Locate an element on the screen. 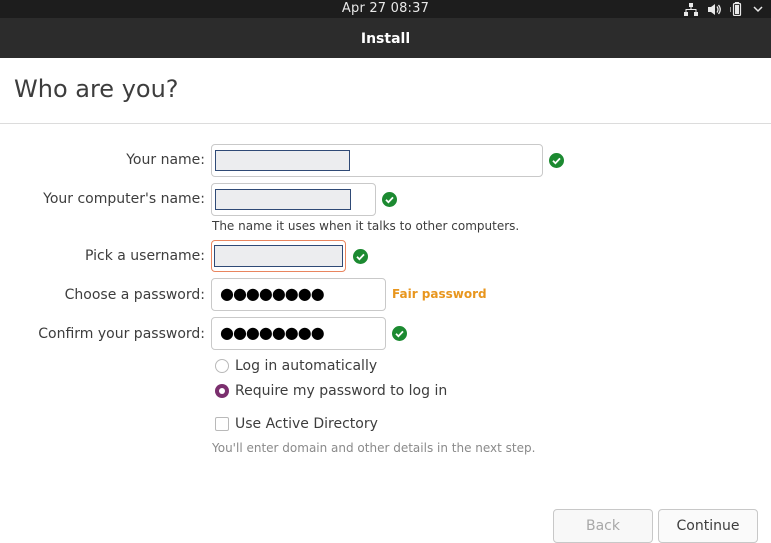 The width and height of the screenshot is (771, 543). confirm-password-label: Confirm your password: is located at coordinates (121, 334).